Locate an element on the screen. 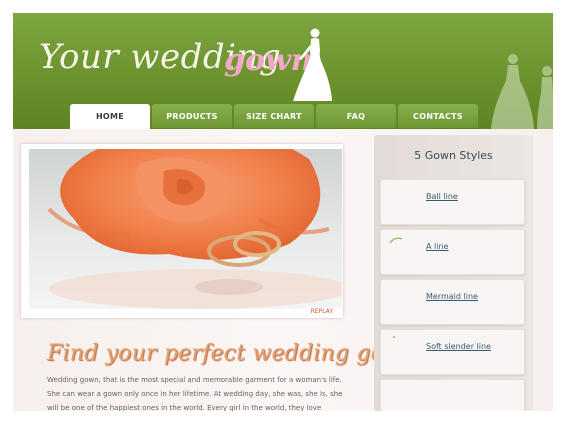  link-a-line: A line is located at coordinates (437, 246).